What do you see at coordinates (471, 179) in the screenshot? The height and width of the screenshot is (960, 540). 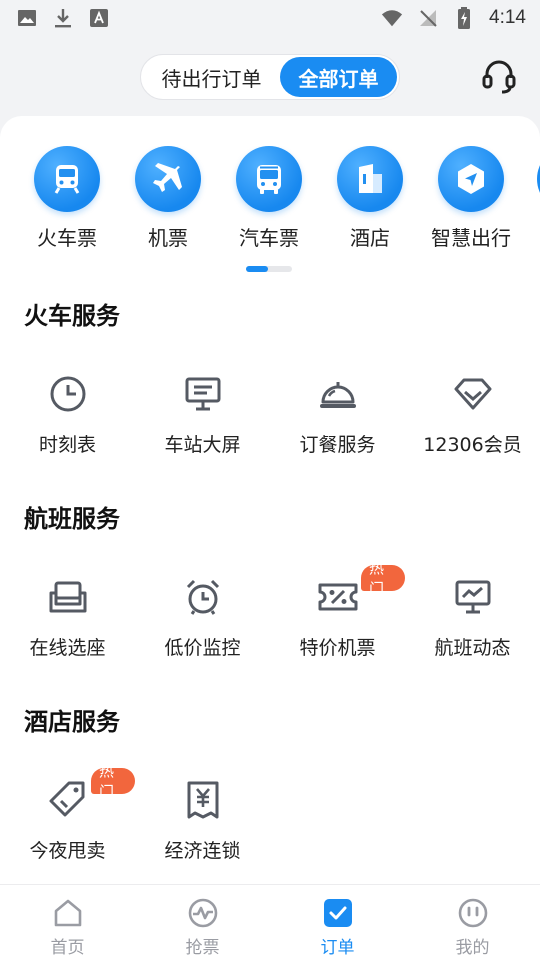 I see `navigation-icon` at bounding box center [471, 179].